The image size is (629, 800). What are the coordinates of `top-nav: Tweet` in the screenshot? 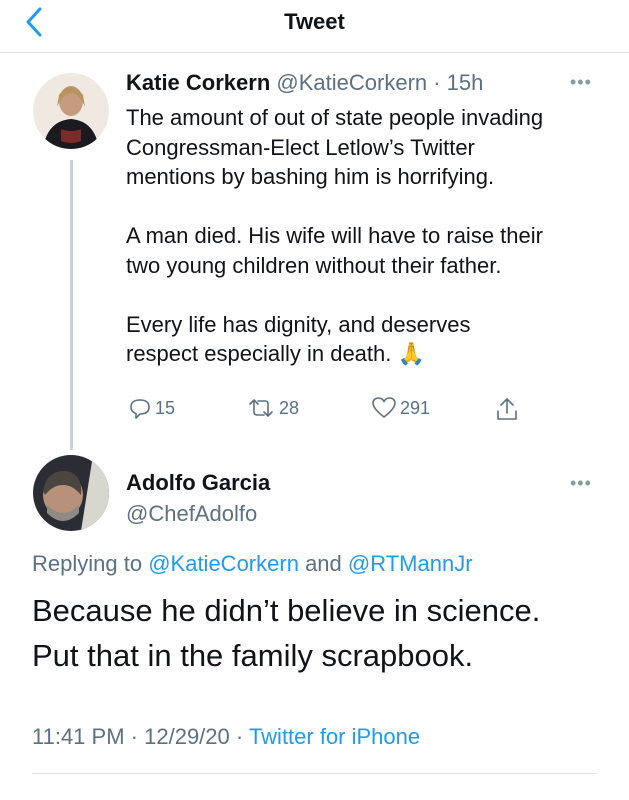 It's located at (314, 26).